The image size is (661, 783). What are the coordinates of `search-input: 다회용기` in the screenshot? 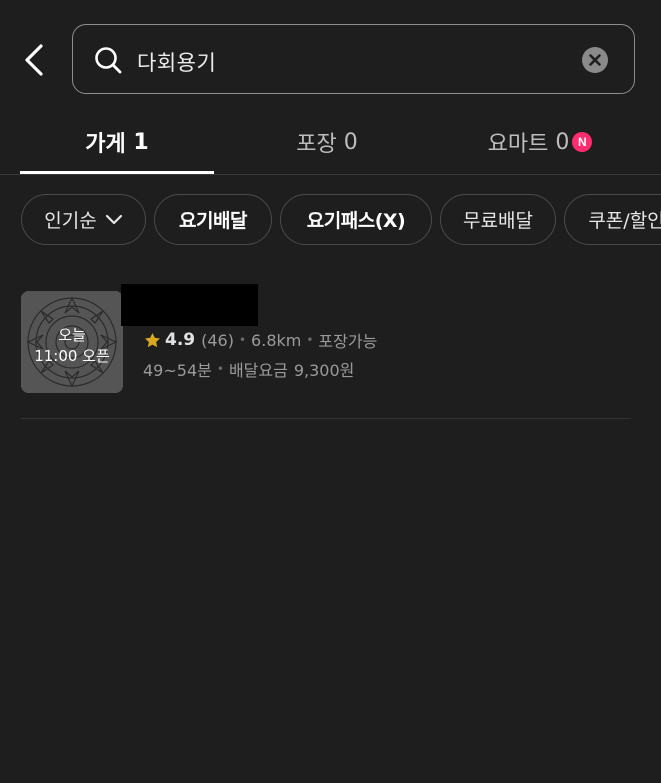 It's located at (353, 59).